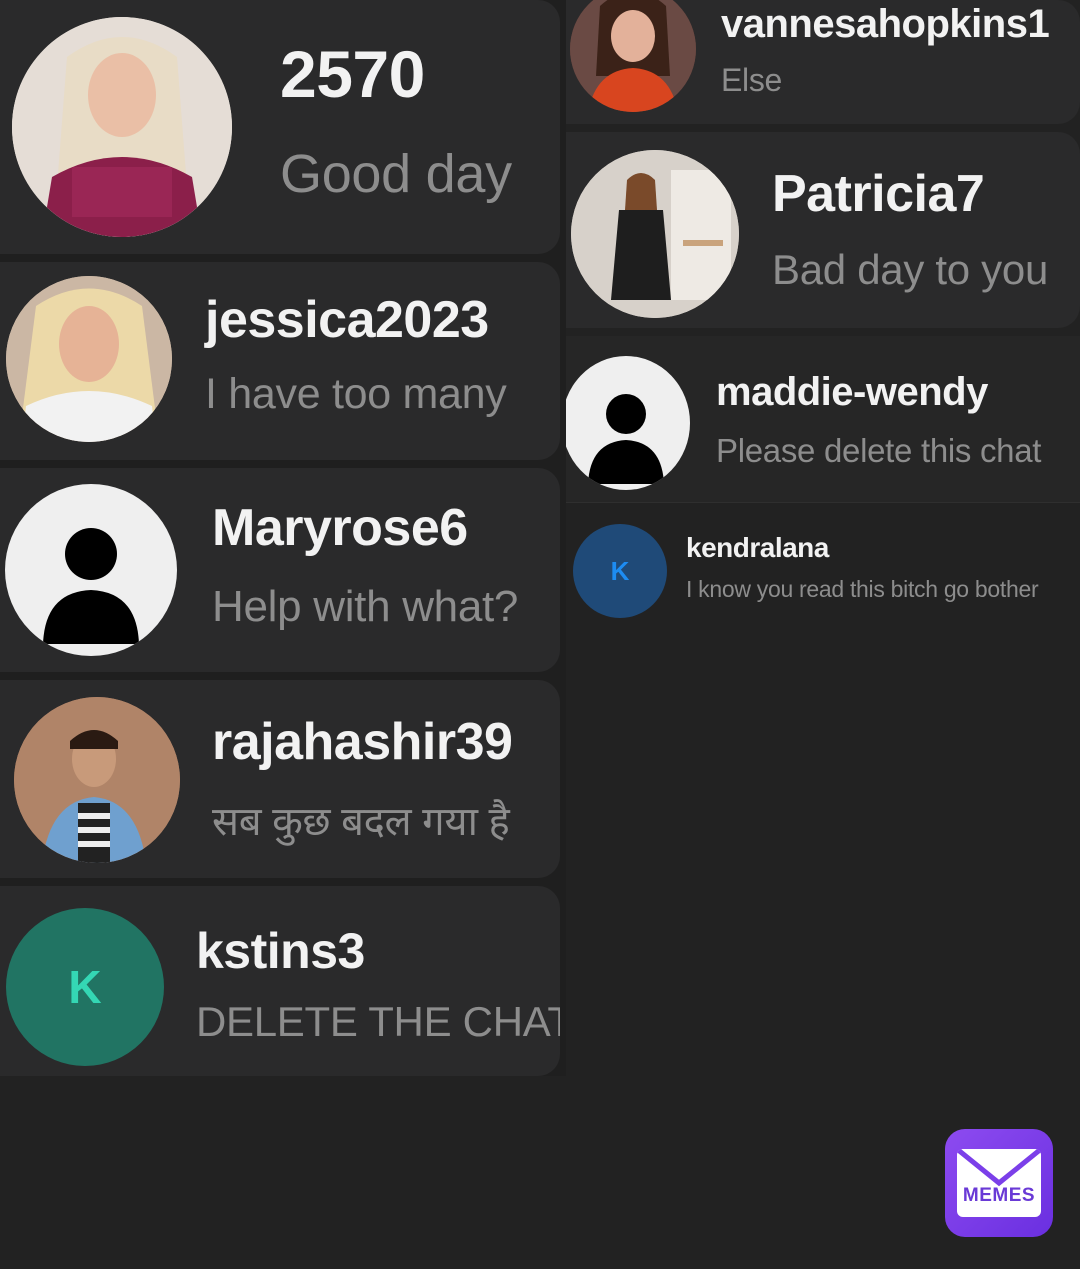 Image resolution: width=1080 pixels, height=1269 pixels. Describe the element at coordinates (352, 74) in the screenshot. I see `chat-username: 2570` at that location.